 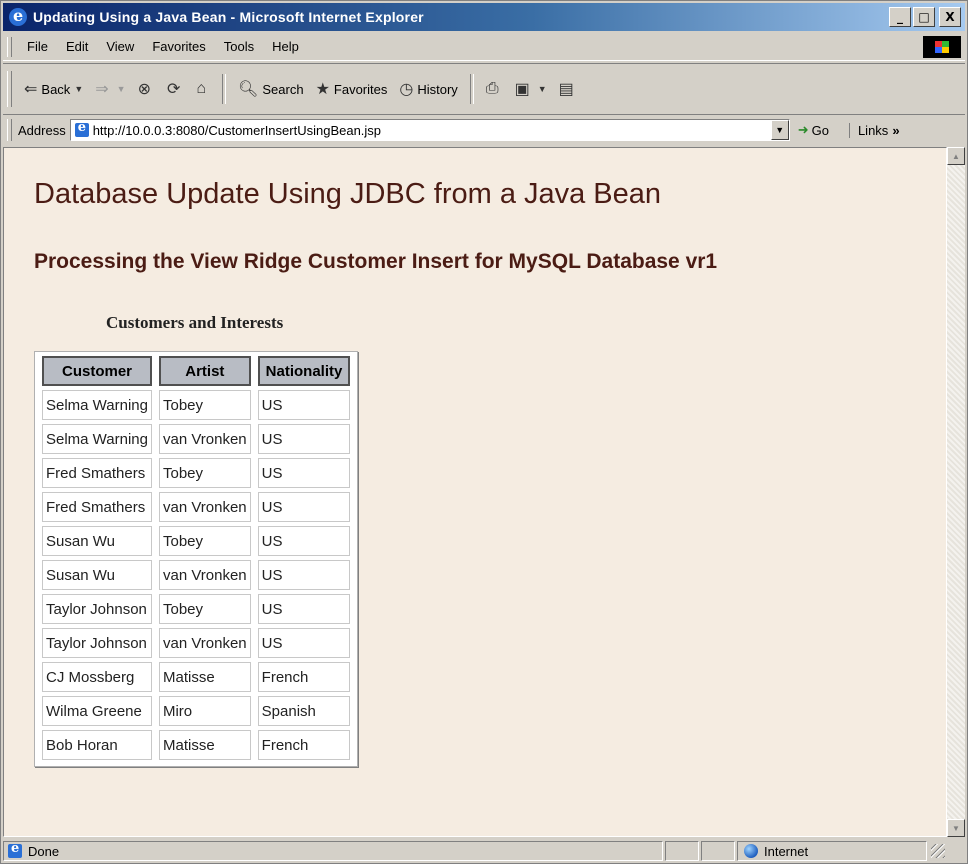 I want to click on artist-cell: Miro, so click(x=204, y=711).